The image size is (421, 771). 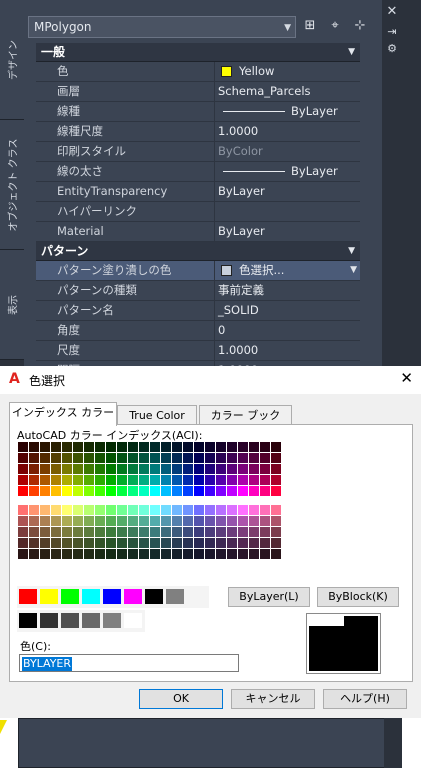 I want to click on prop-row-plot-style: 印刷スタイル ByColor, so click(x=198, y=152).